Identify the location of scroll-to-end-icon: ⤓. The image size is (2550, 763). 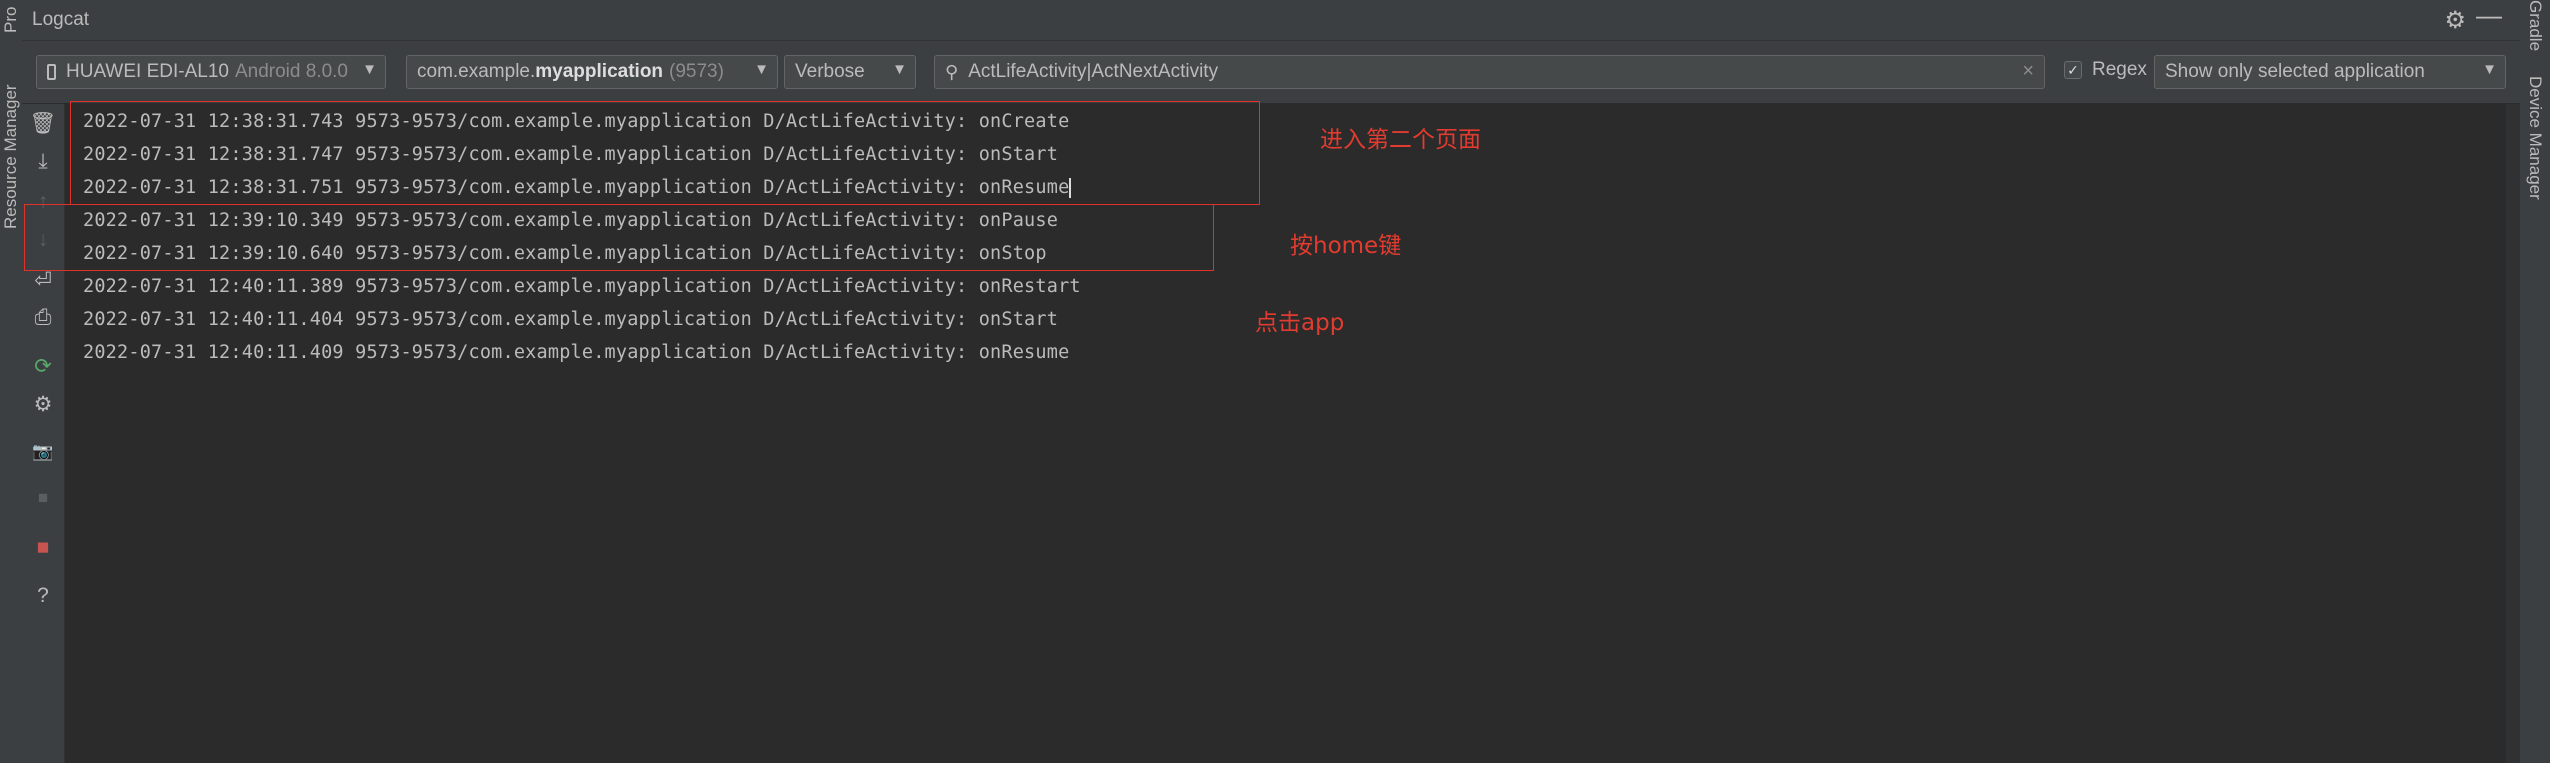
(43, 162).